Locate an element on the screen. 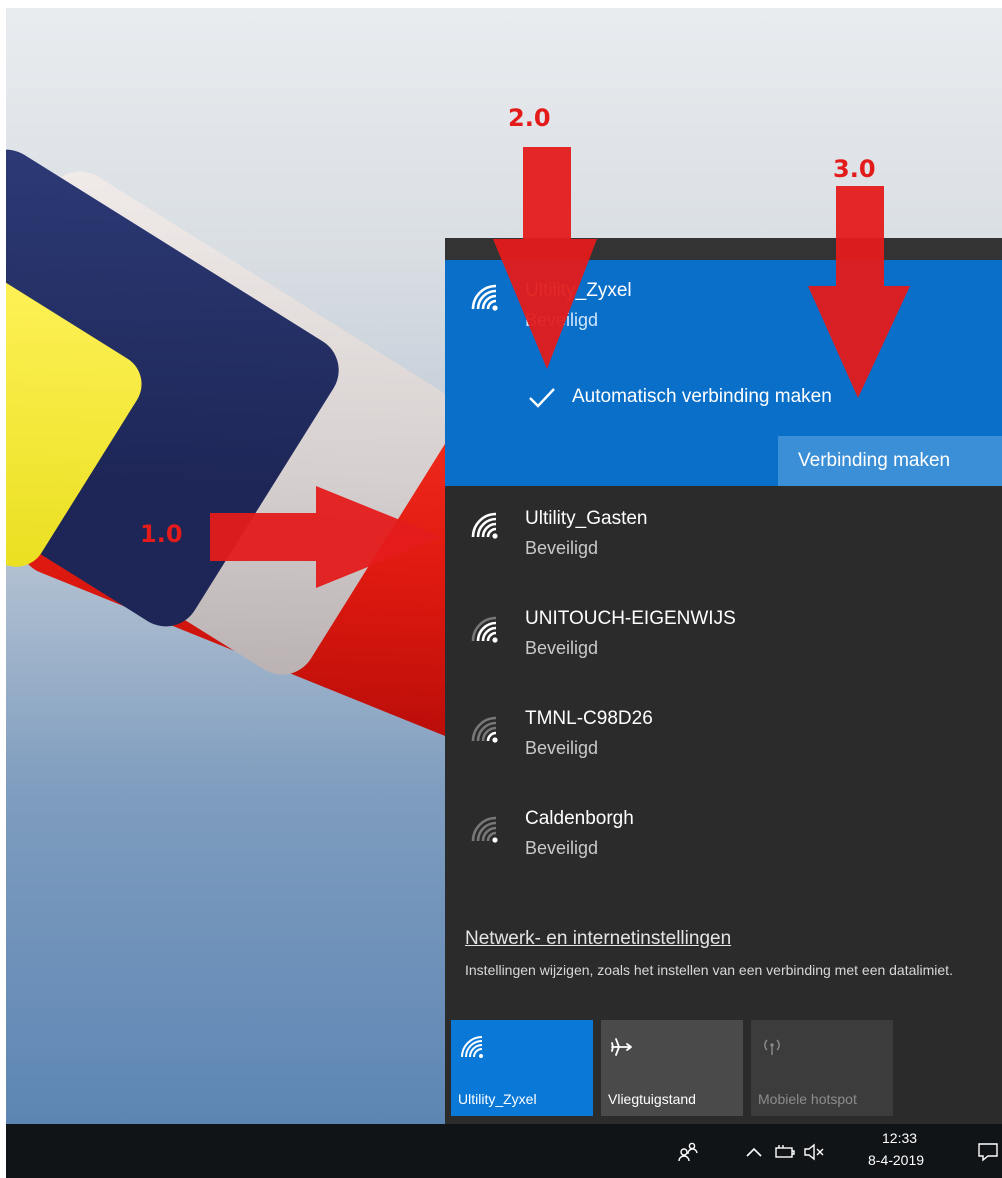 The height and width of the screenshot is (1178, 1002). people-icon is located at coordinates (688, 1152).